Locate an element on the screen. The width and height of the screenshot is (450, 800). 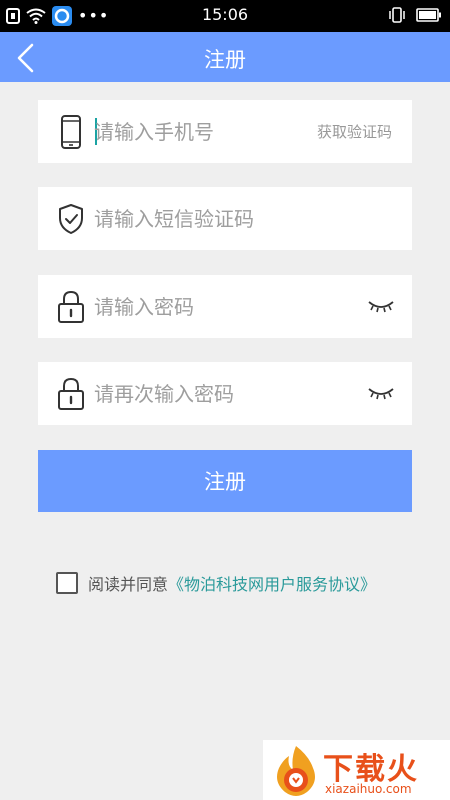
password-field is located at coordinates (225, 306).